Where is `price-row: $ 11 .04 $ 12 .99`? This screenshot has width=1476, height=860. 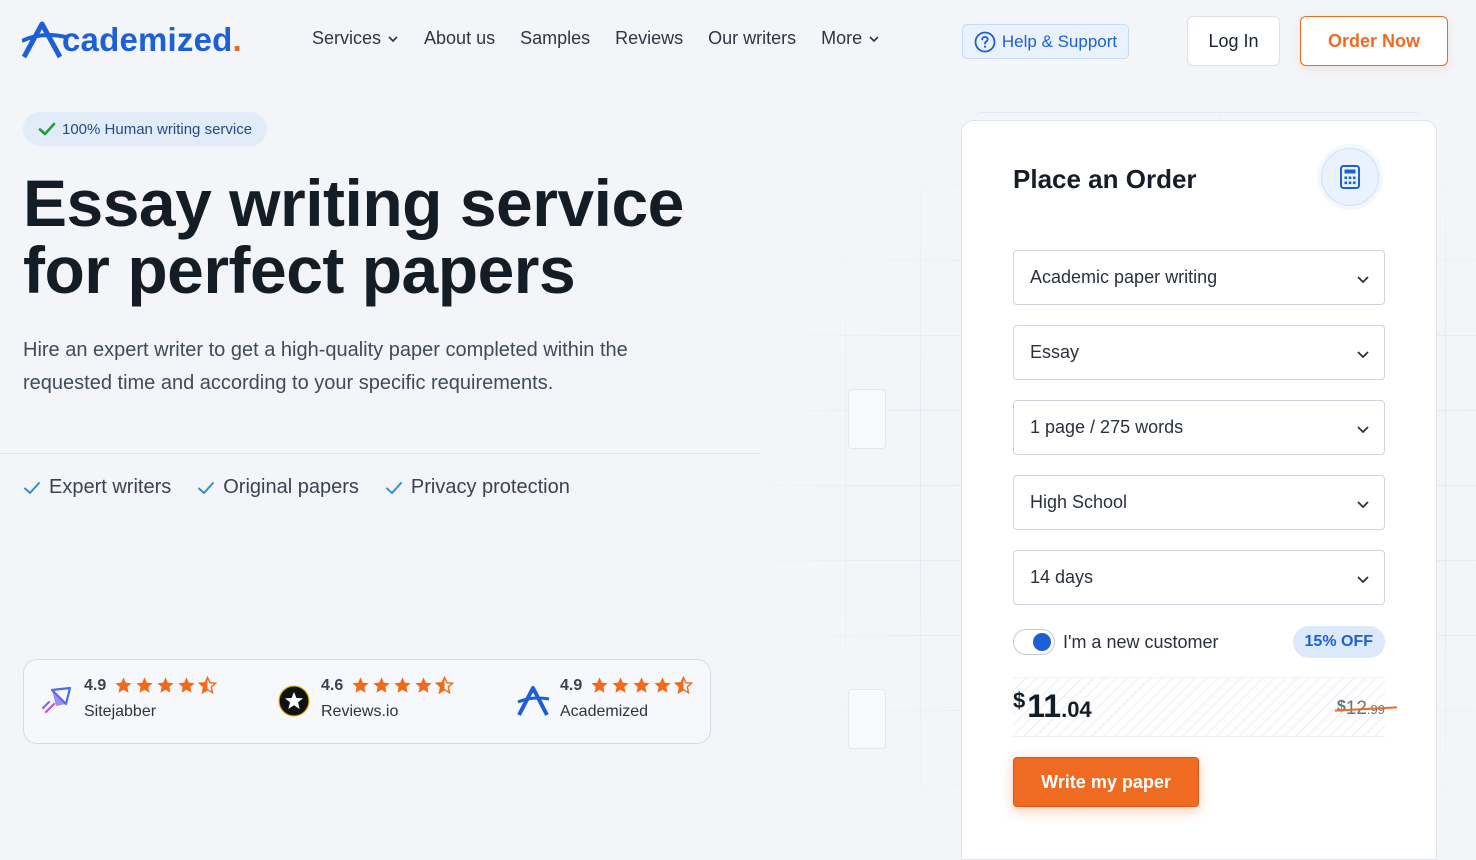
price-row: $ 11 .04 $ 12 .99 is located at coordinates (1205, 707).